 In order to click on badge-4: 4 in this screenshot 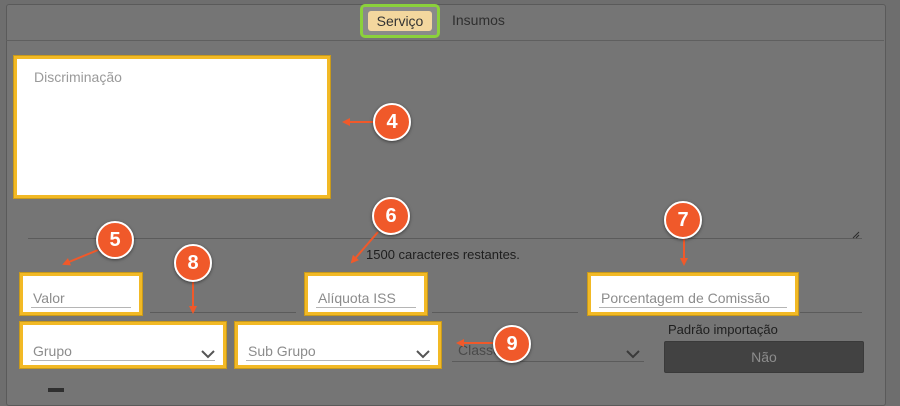, I will do `click(392, 122)`.